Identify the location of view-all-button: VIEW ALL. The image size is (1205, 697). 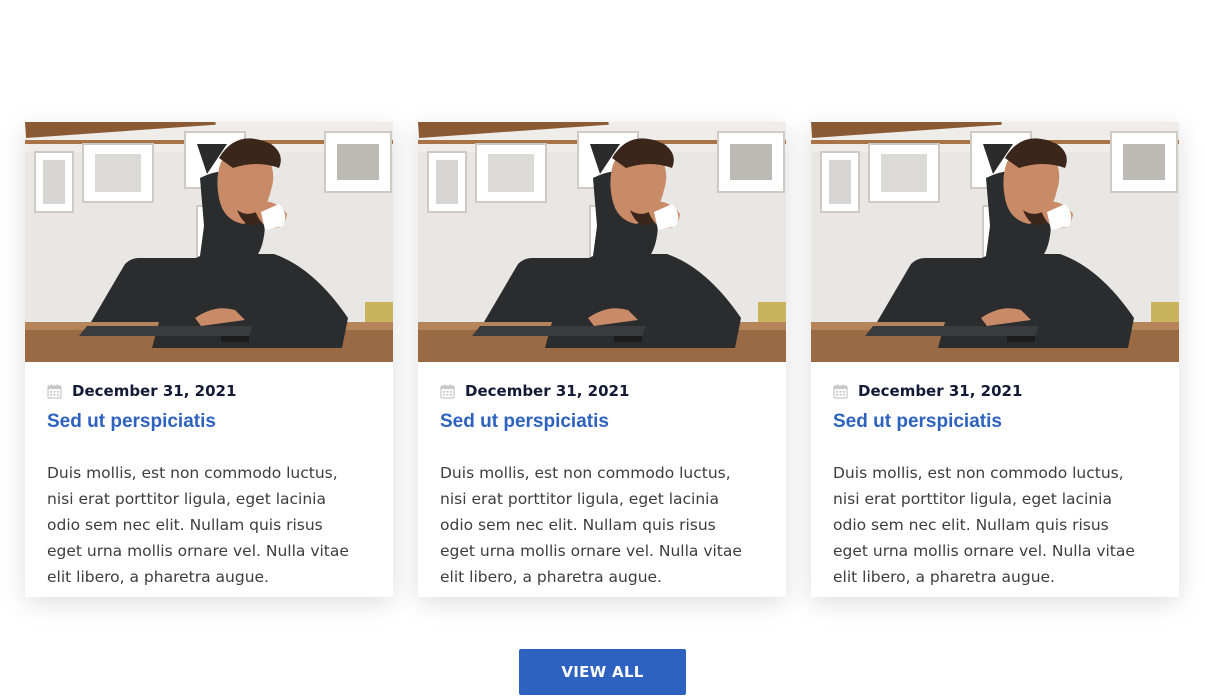
(602, 672).